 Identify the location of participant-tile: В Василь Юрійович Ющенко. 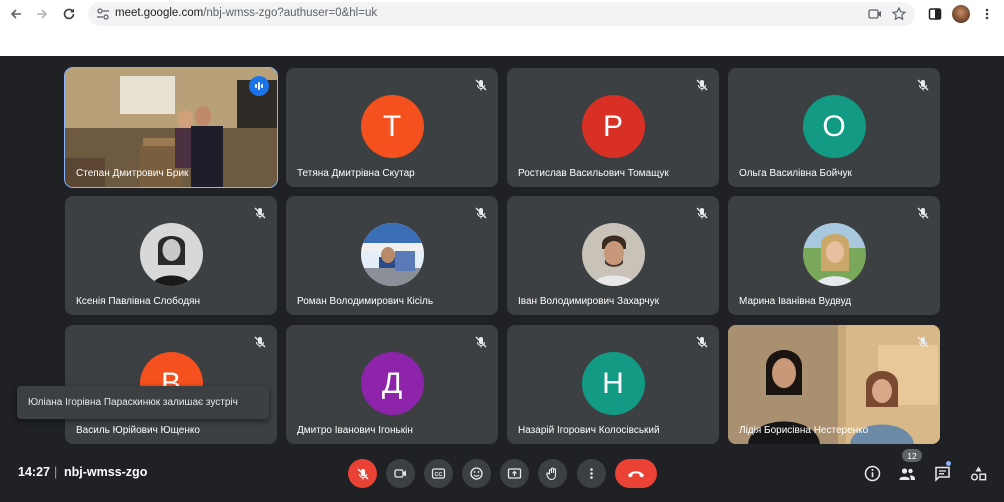
(171, 384).